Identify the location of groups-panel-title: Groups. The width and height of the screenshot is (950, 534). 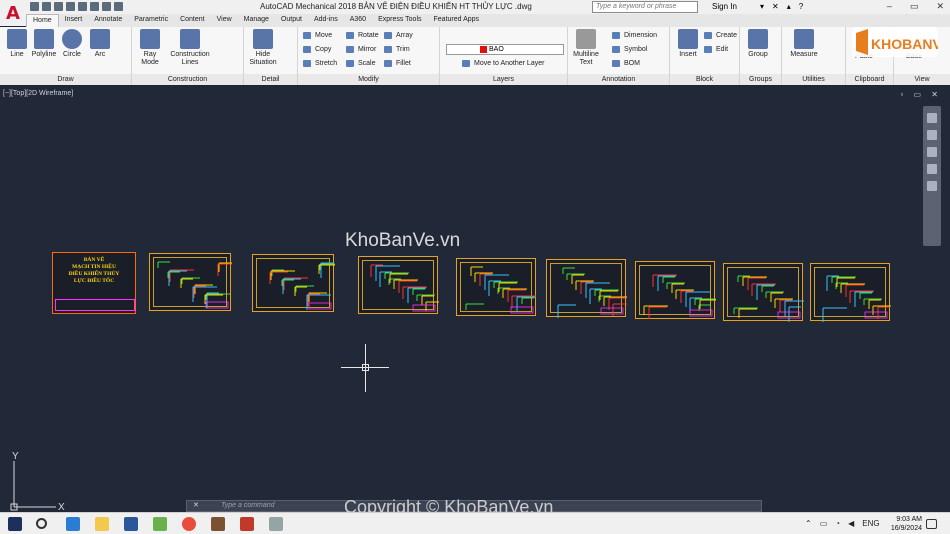
(760, 79).